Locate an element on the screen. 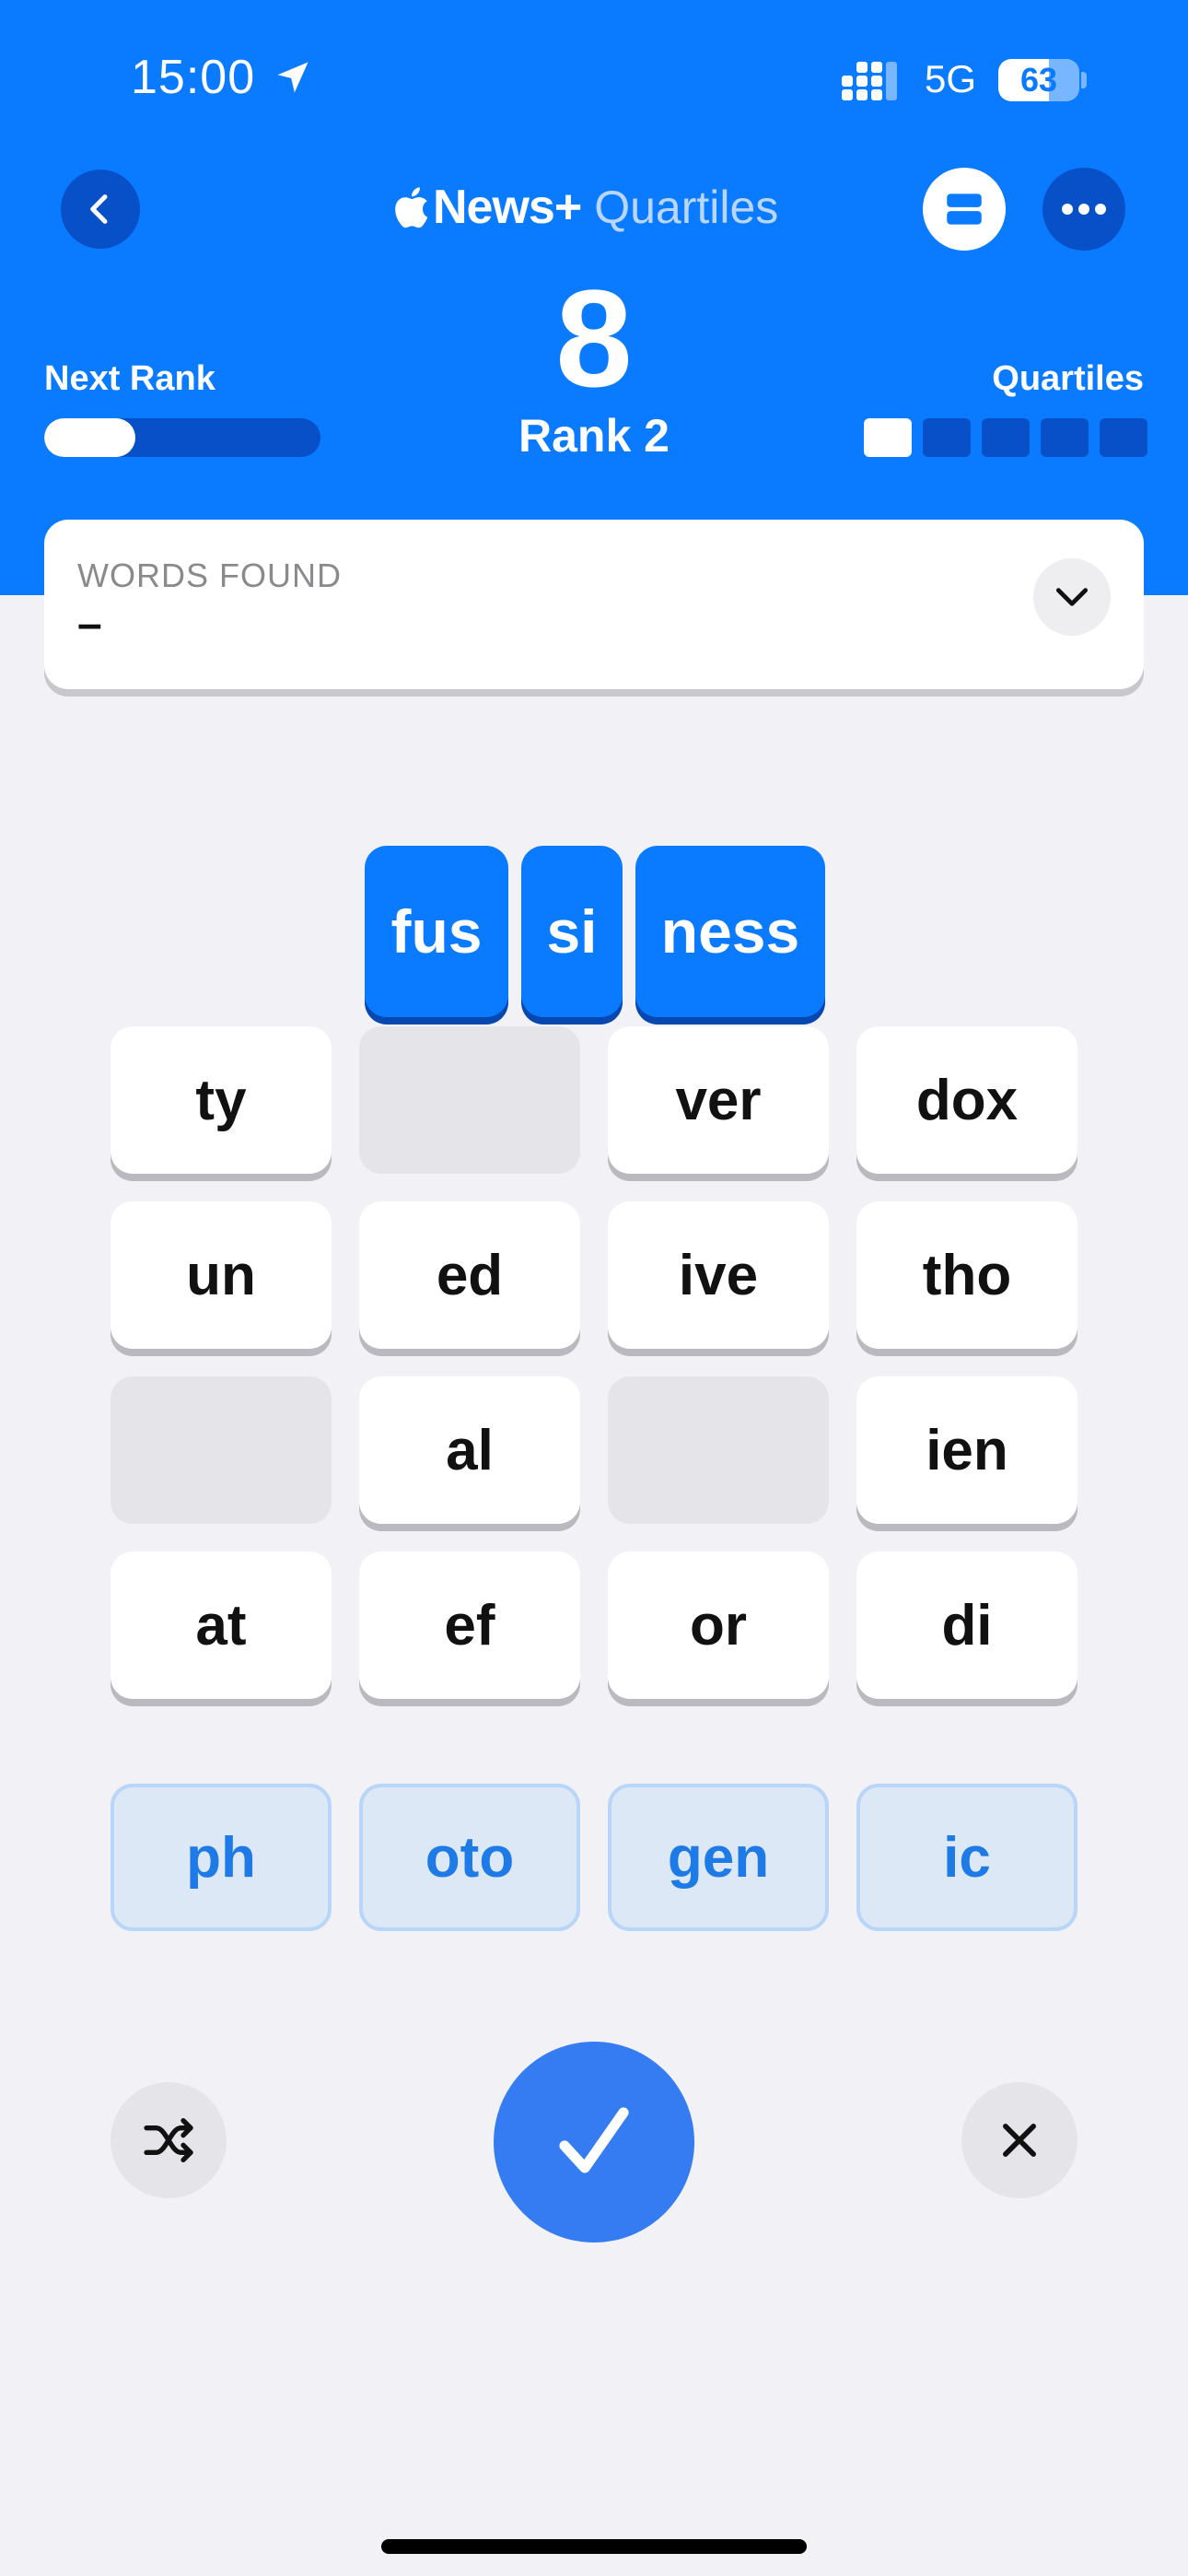 This screenshot has height=2576, width=1188. close-icon is located at coordinates (1019, 2140).